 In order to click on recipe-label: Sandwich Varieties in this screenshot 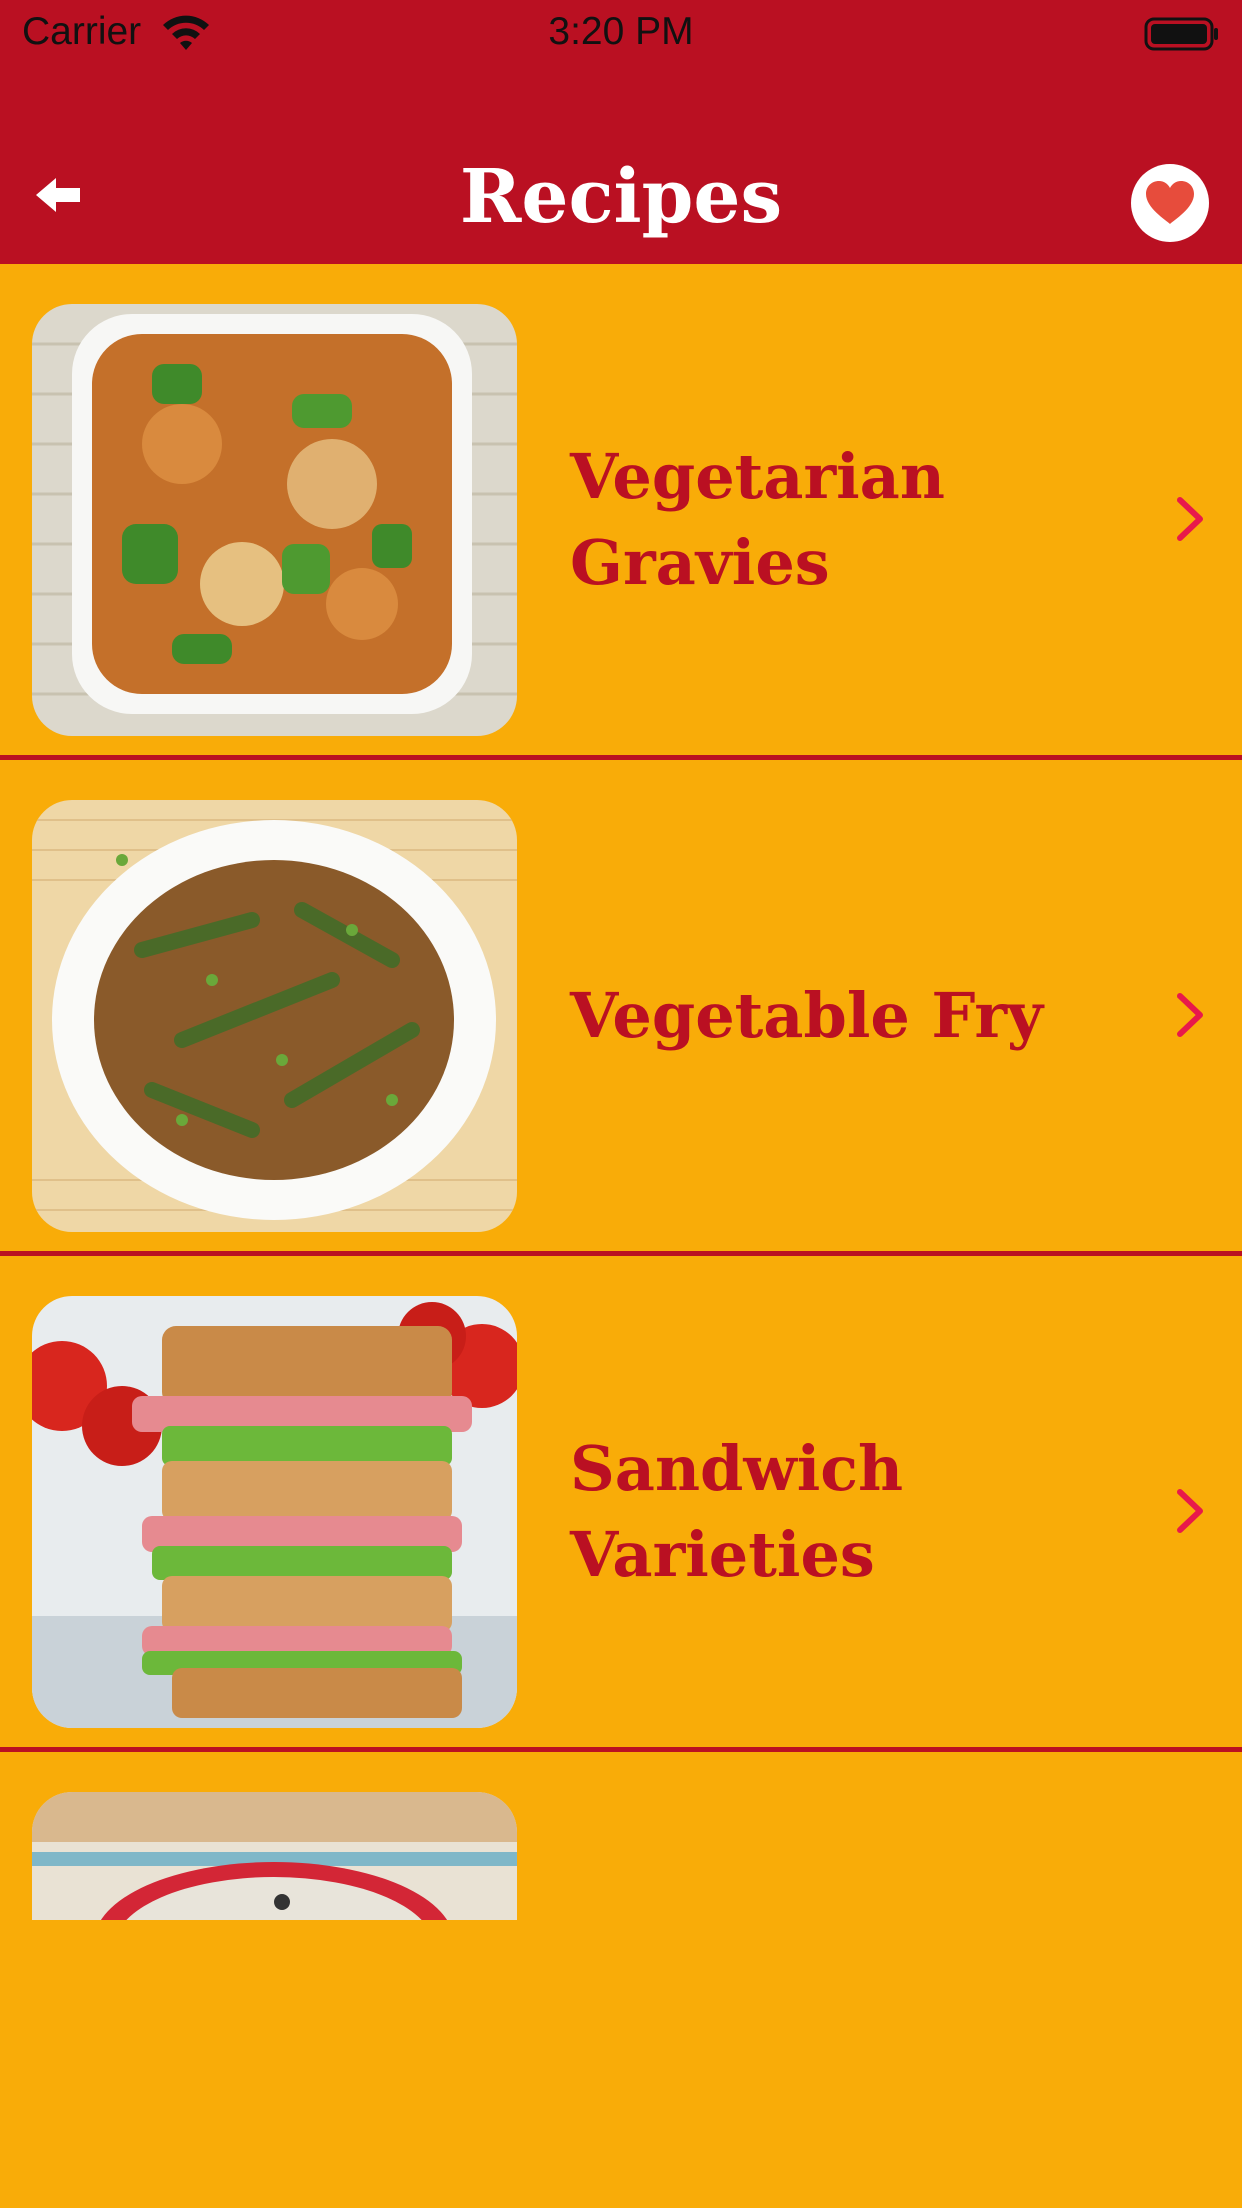, I will do `click(737, 1511)`.